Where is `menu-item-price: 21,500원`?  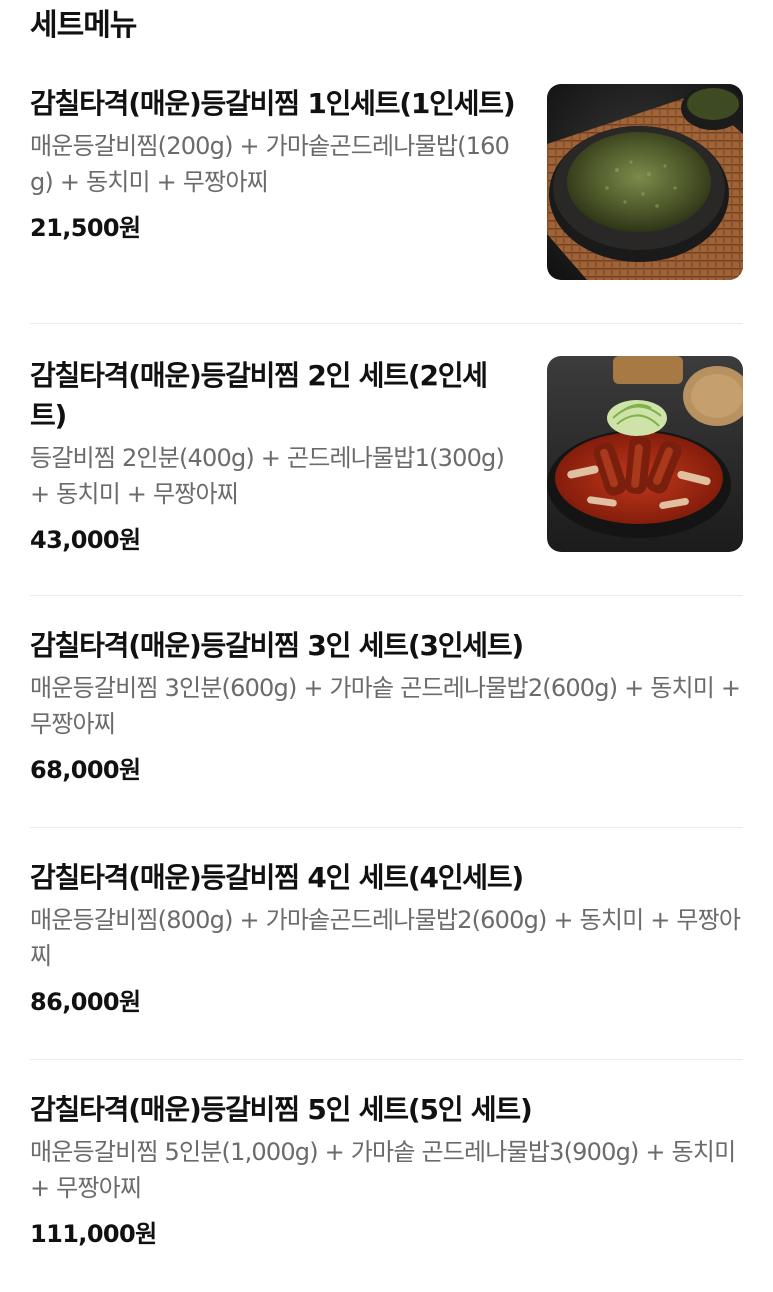
menu-item-price: 21,500원 is located at coordinates (85, 228).